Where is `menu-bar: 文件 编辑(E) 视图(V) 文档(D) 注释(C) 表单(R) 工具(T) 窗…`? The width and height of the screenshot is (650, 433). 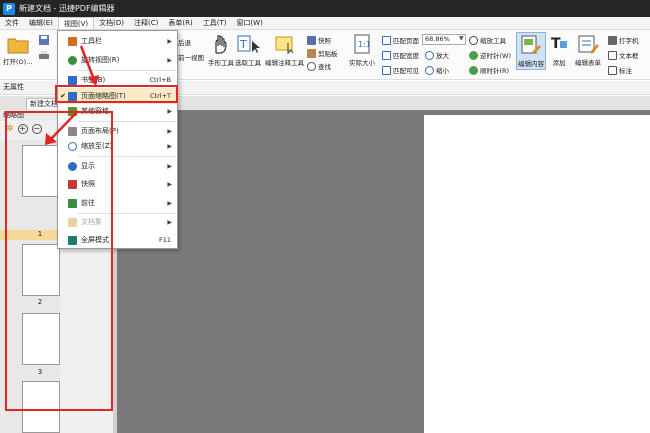
menu-bar: 文件 编辑(E) 视图(V) 文档(D) 注释(C) 表单(R) 工具(T) 窗… is located at coordinates (325, 23).